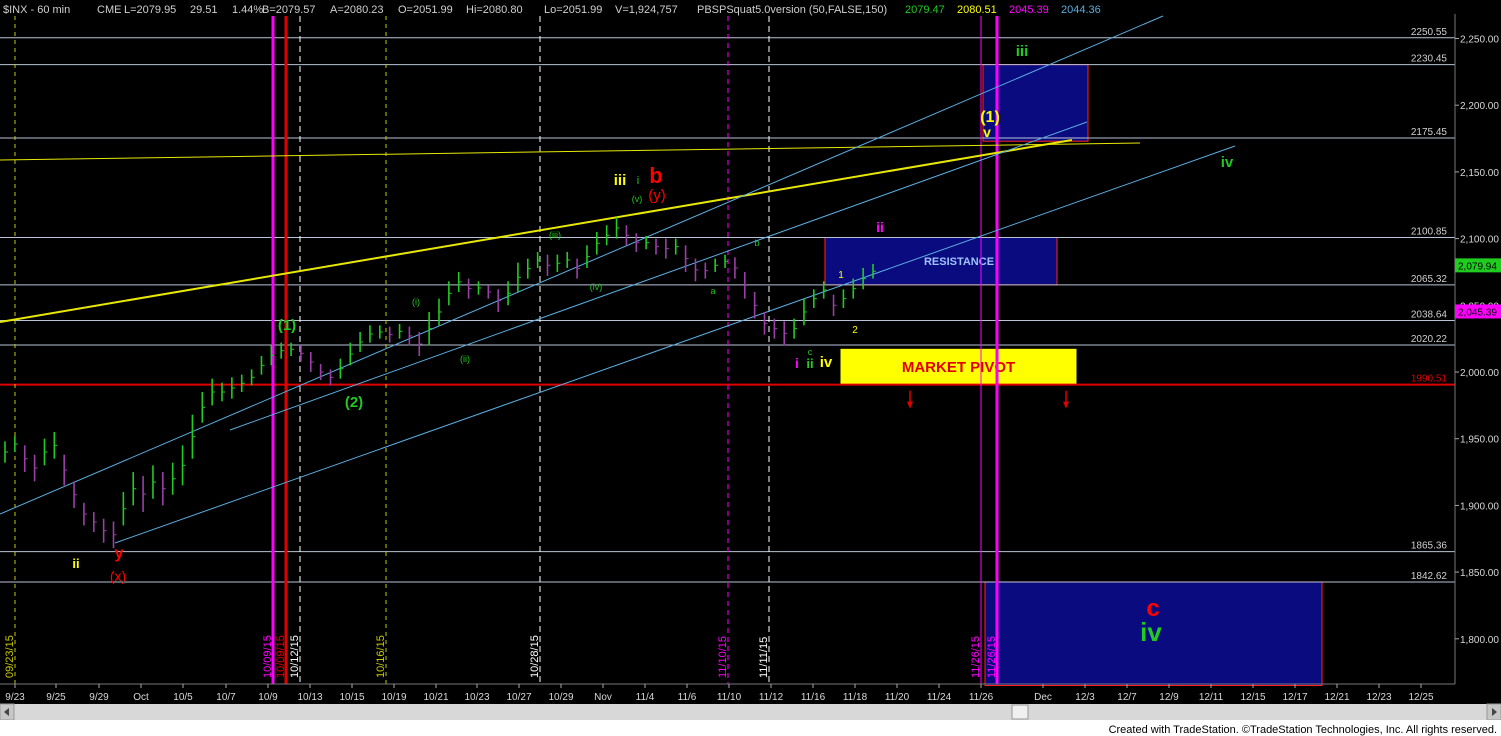 Image resolution: width=1501 pixels, height=736 pixels. Describe the element at coordinates (813, 697) in the screenshot. I see `x-tick-label: 11/16` at that location.